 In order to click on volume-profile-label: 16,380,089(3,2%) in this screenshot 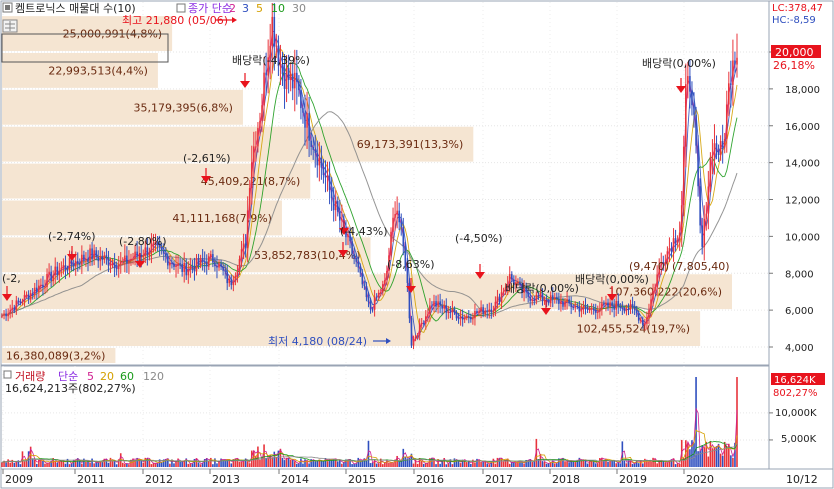, I will do `click(56, 356)`.